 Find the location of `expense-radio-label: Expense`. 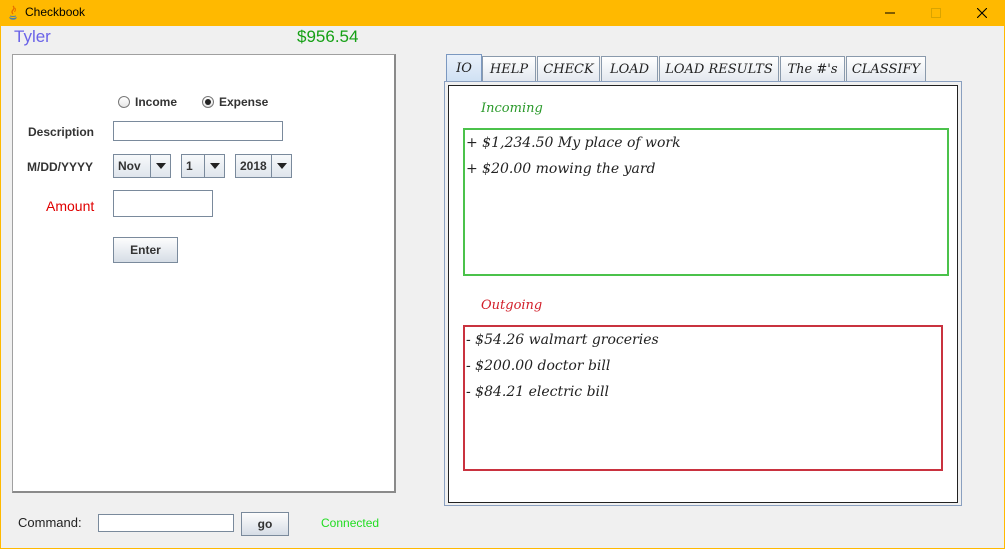

expense-radio-label: Expense is located at coordinates (244, 102).